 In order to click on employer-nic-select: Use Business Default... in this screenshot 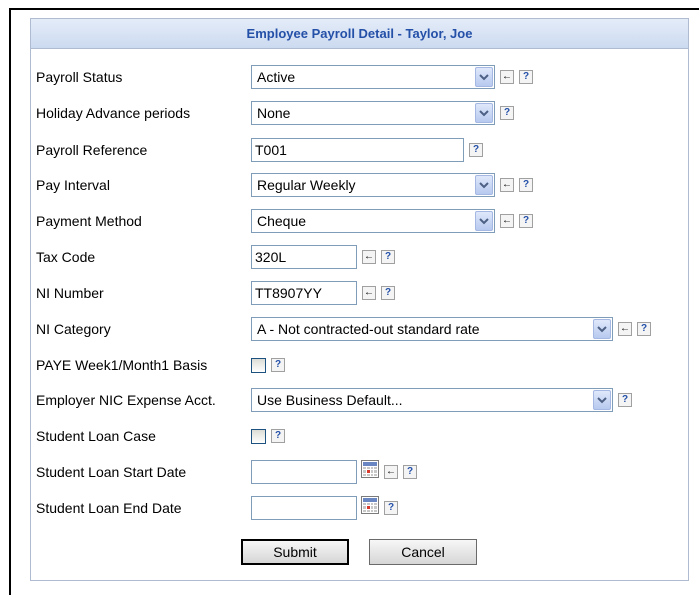, I will do `click(432, 400)`.